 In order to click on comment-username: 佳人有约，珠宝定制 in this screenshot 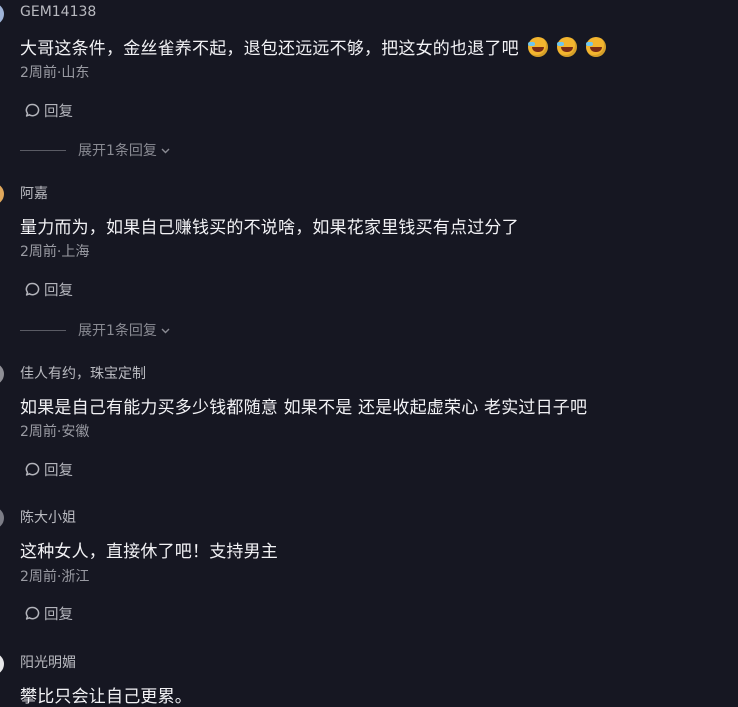, I will do `click(83, 373)`.